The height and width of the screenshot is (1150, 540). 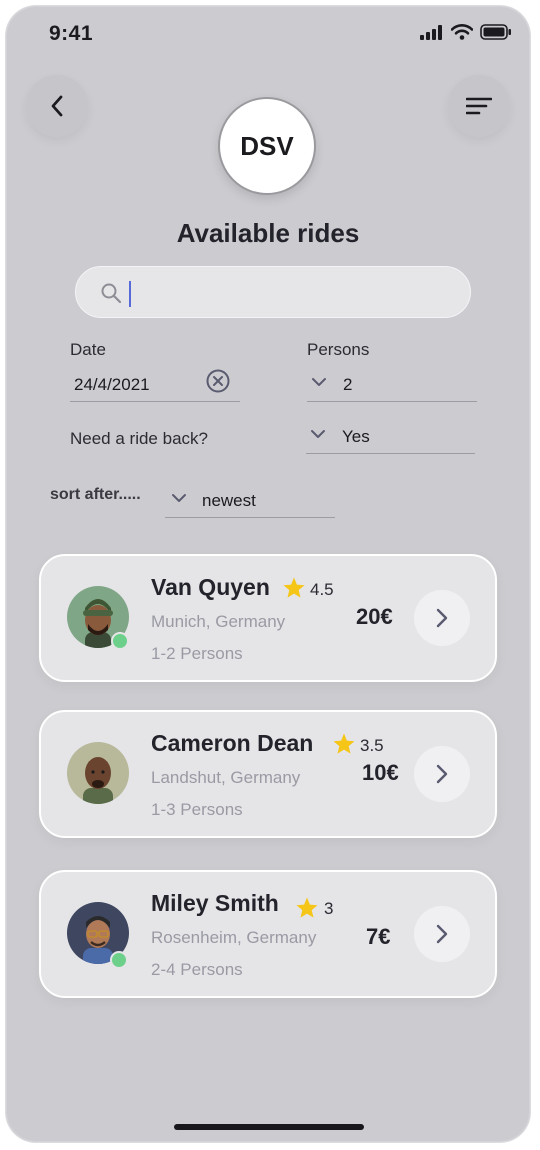 What do you see at coordinates (112, 384) in the screenshot?
I see `date-value: 24/4/2021` at bounding box center [112, 384].